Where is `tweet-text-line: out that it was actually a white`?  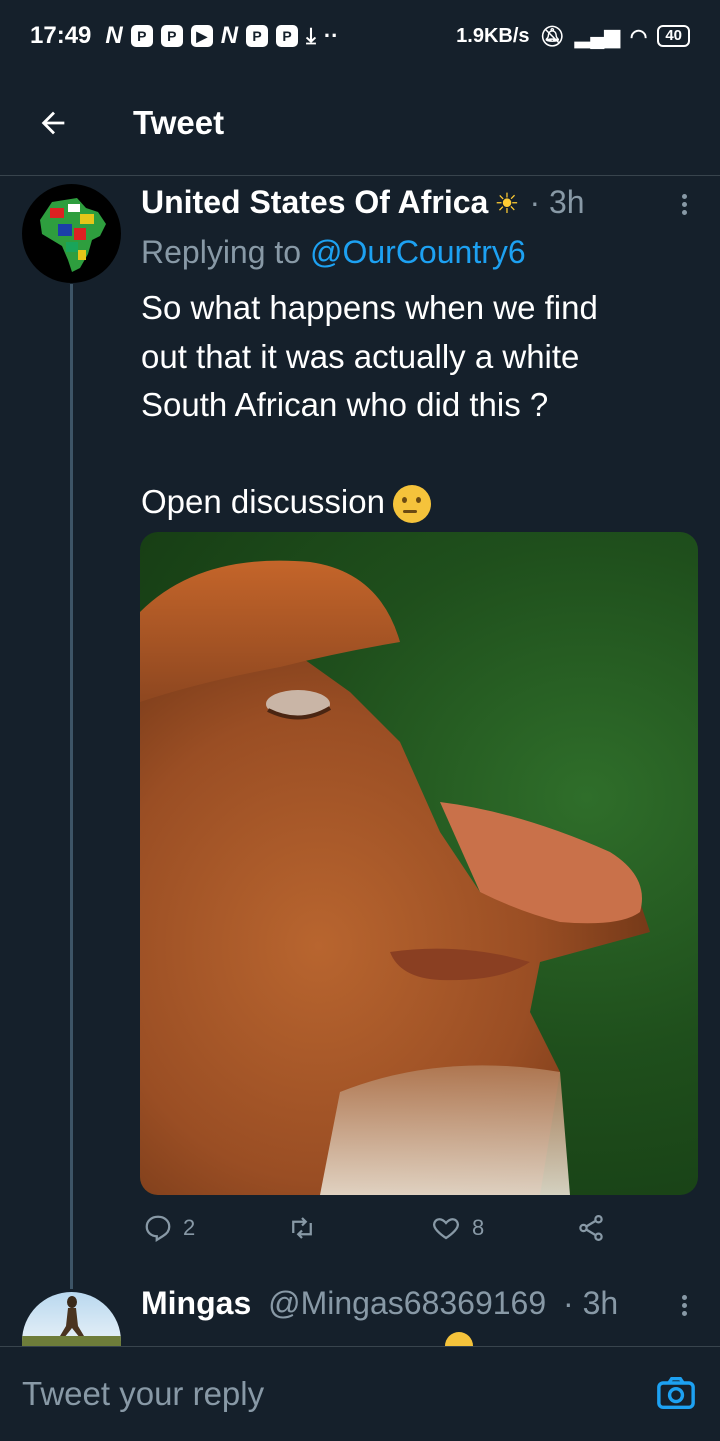 tweet-text-line: out that it was actually a white is located at coordinates (360, 356).